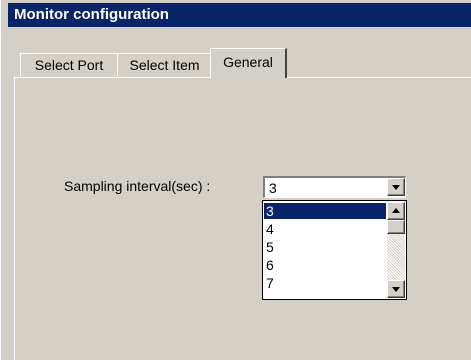 The height and width of the screenshot is (360, 471). Describe the element at coordinates (325, 247) in the screenshot. I see `list-item: 5` at that location.